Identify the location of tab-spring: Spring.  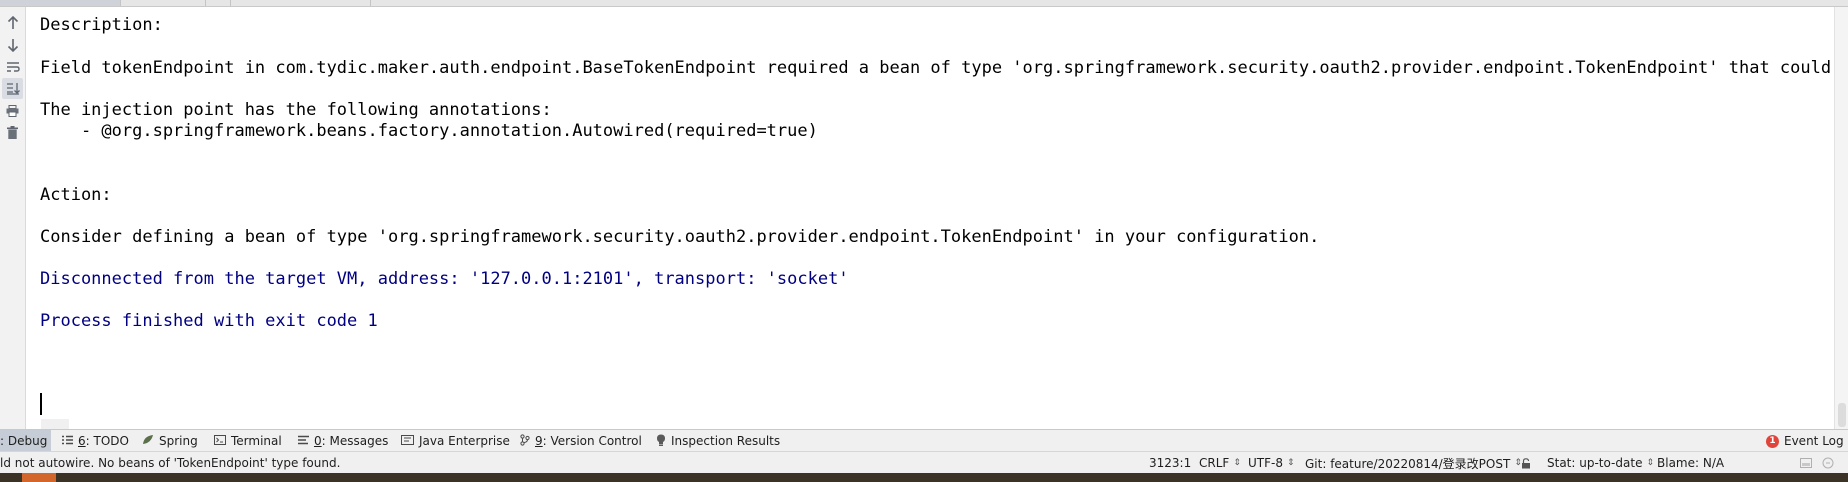
(170, 441).